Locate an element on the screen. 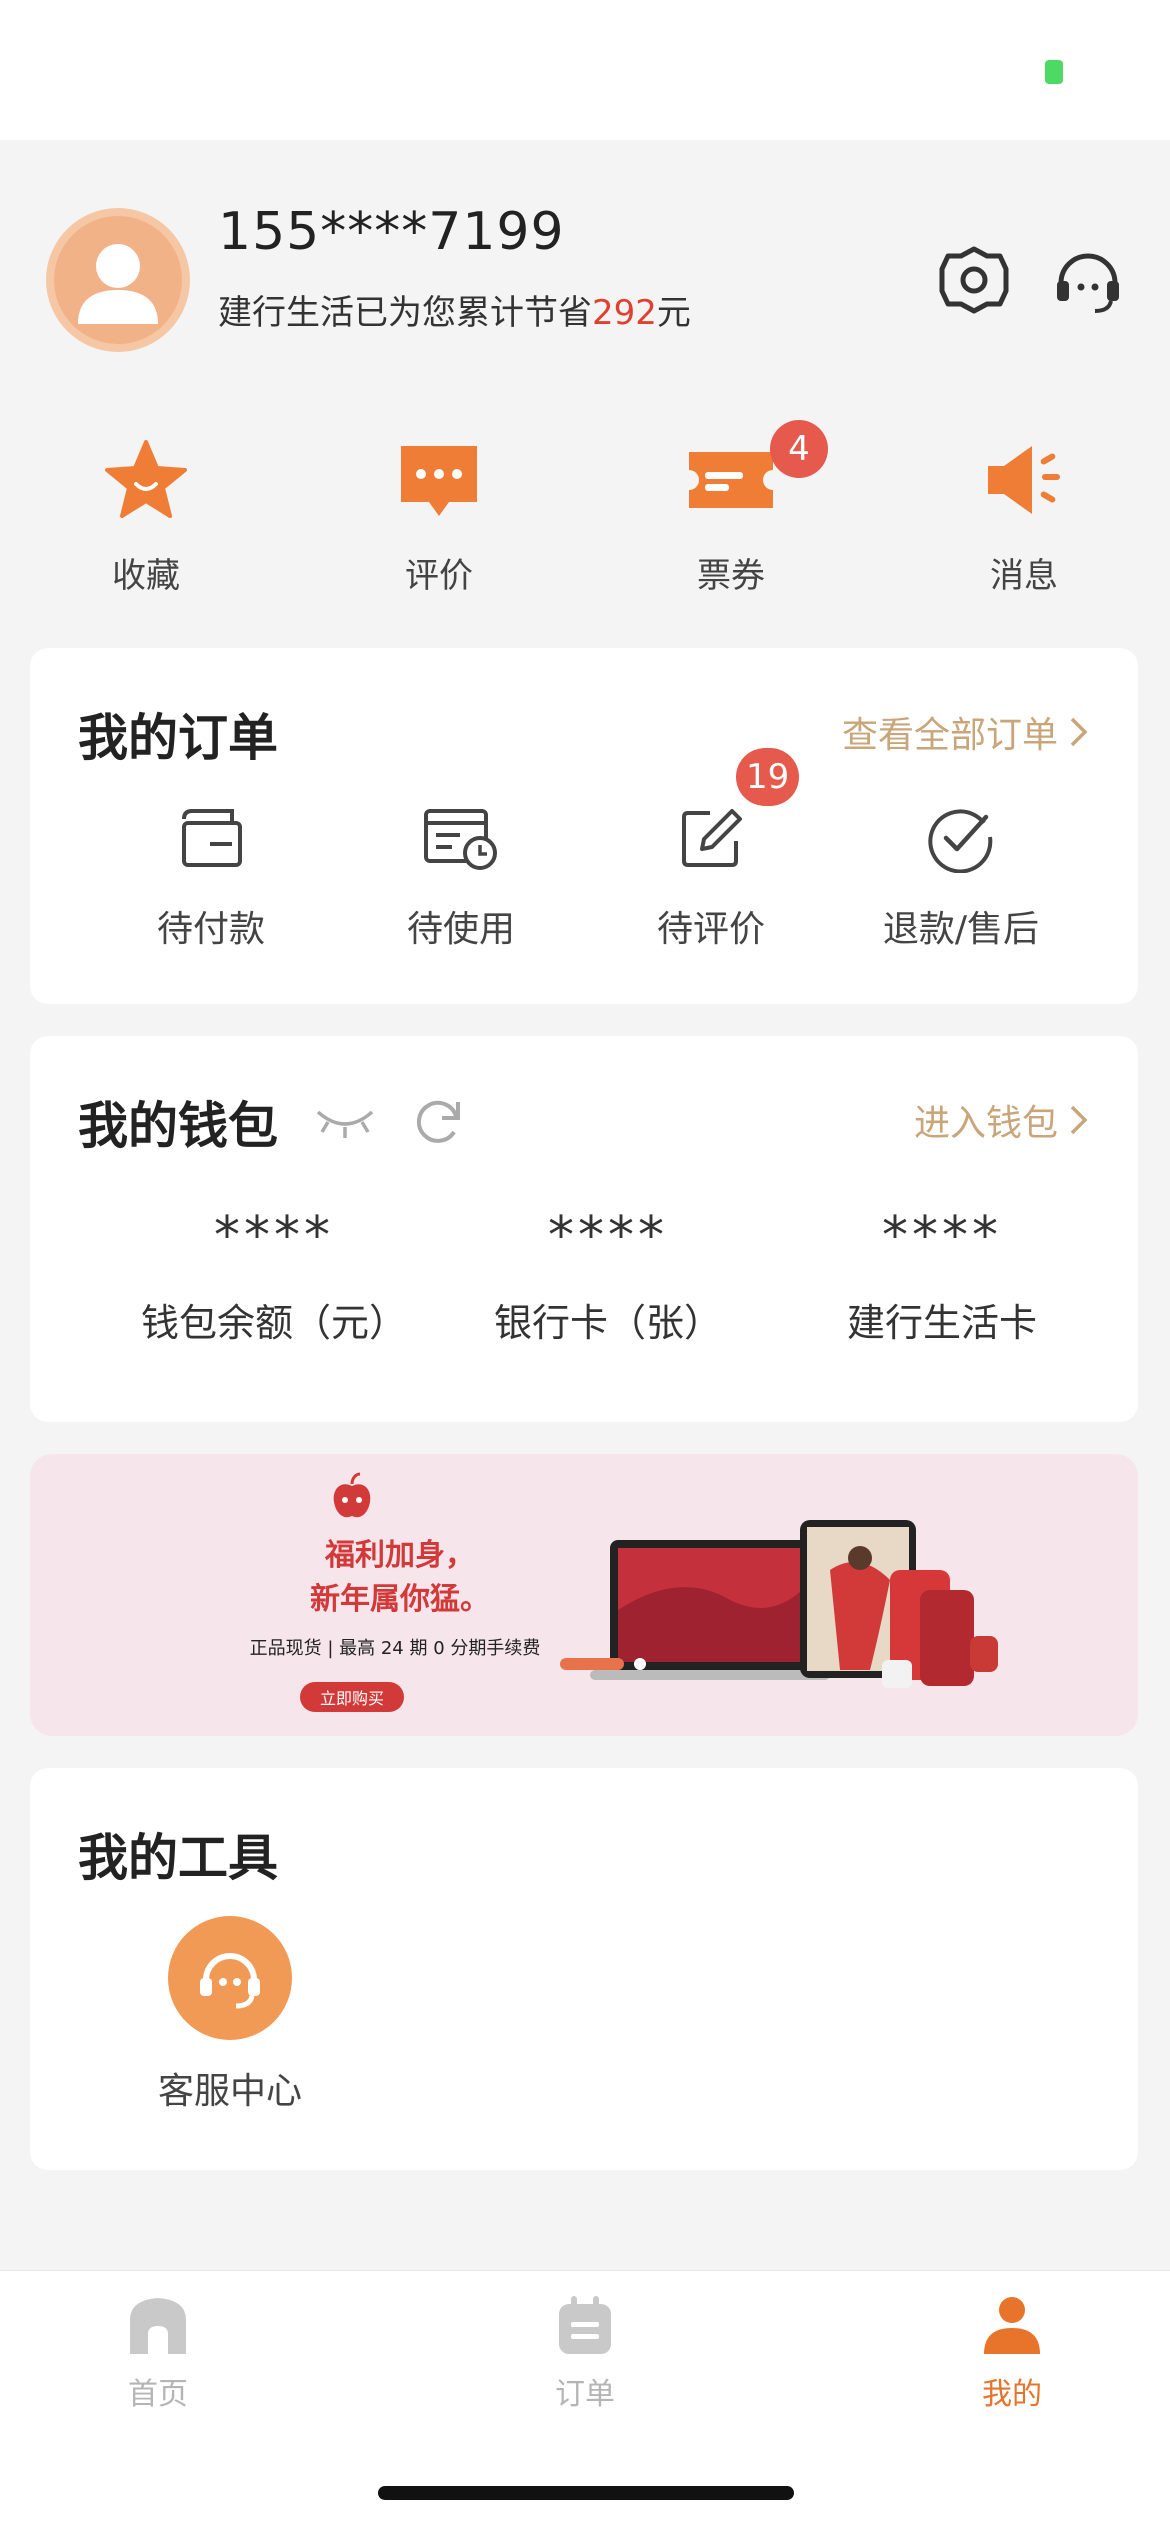 This screenshot has height=2532, width=1170. bank-cards-value: **** is located at coordinates (608, 1236).